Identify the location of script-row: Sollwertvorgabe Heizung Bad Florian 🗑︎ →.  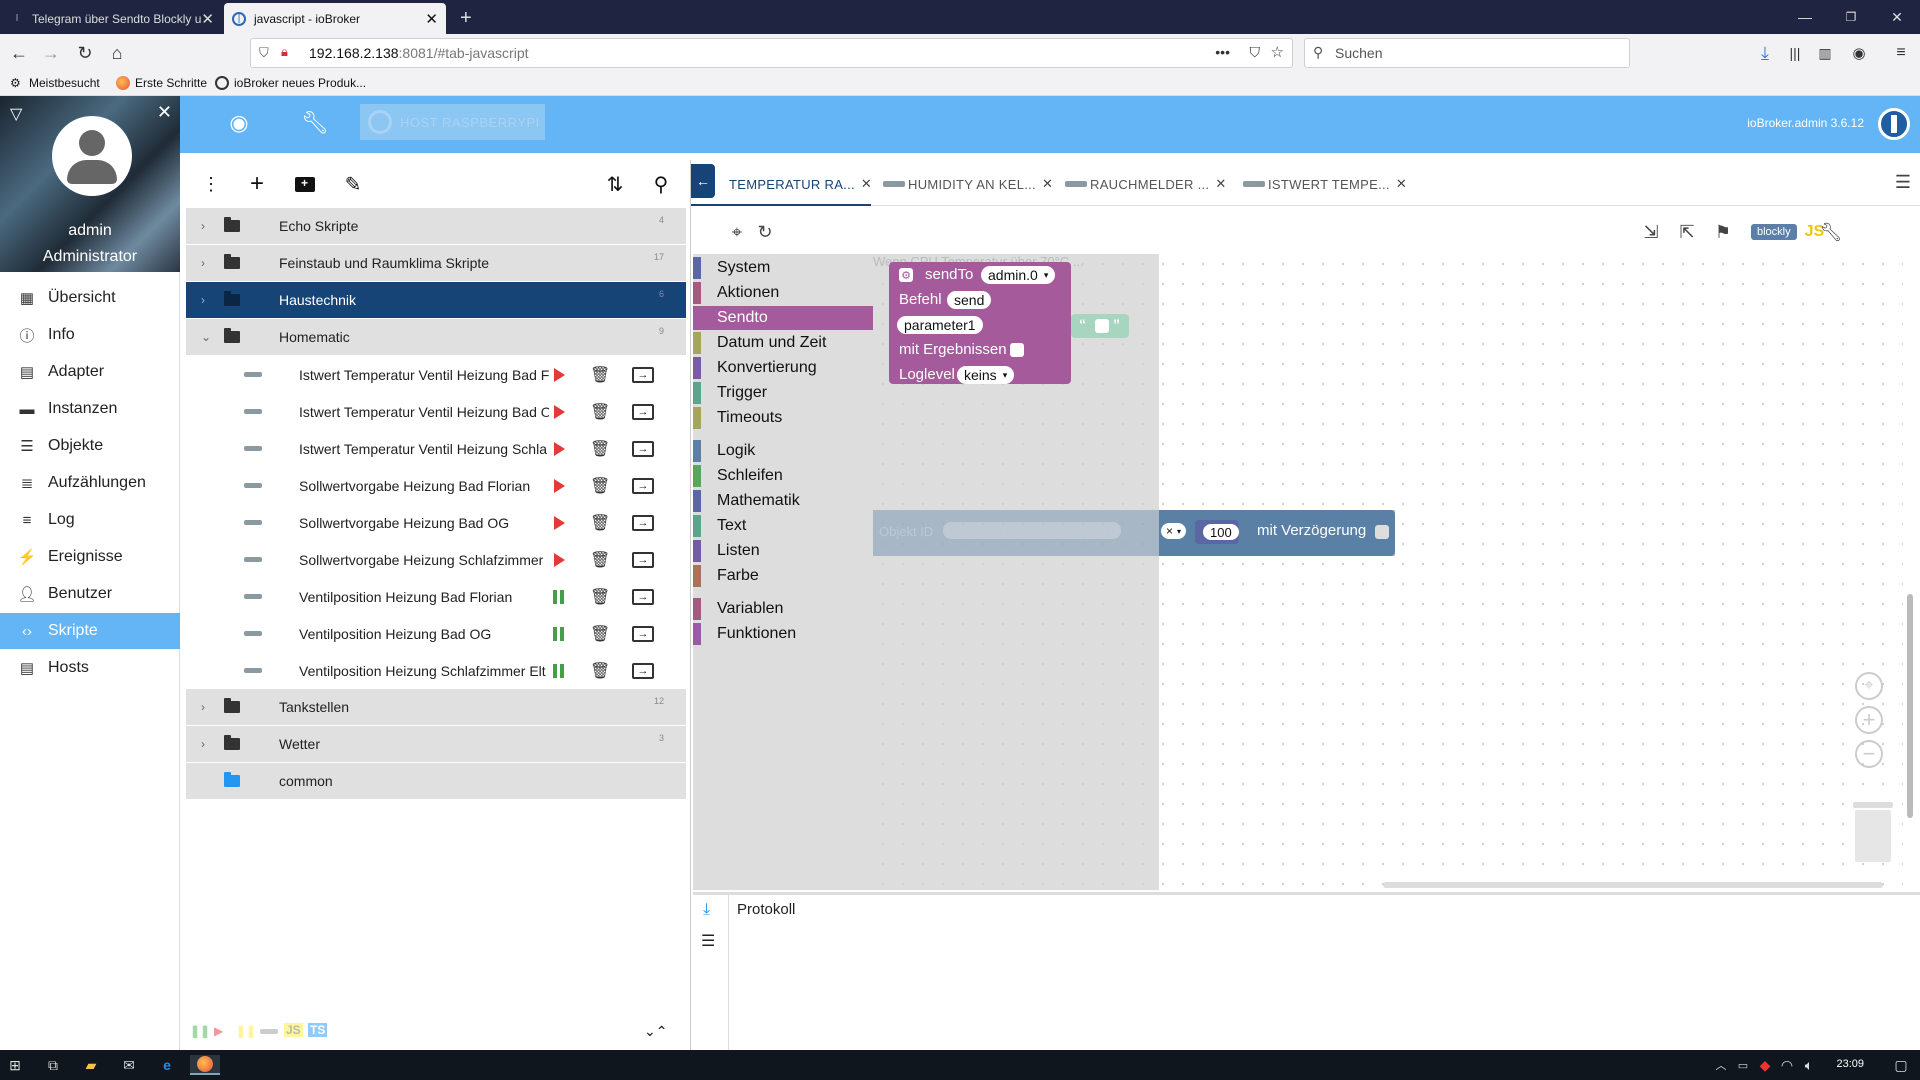
(436, 485).